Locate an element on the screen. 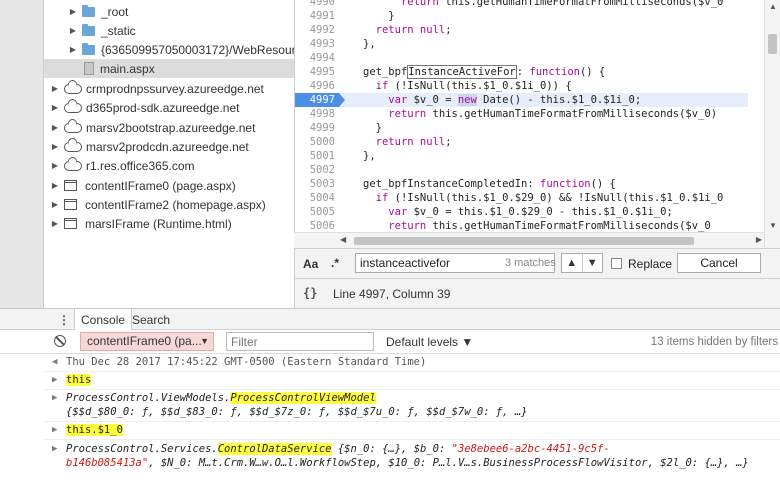 This screenshot has width=780, height=480. context-selector: contentIFrame0 (pa... ▼ is located at coordinates (147, 341).